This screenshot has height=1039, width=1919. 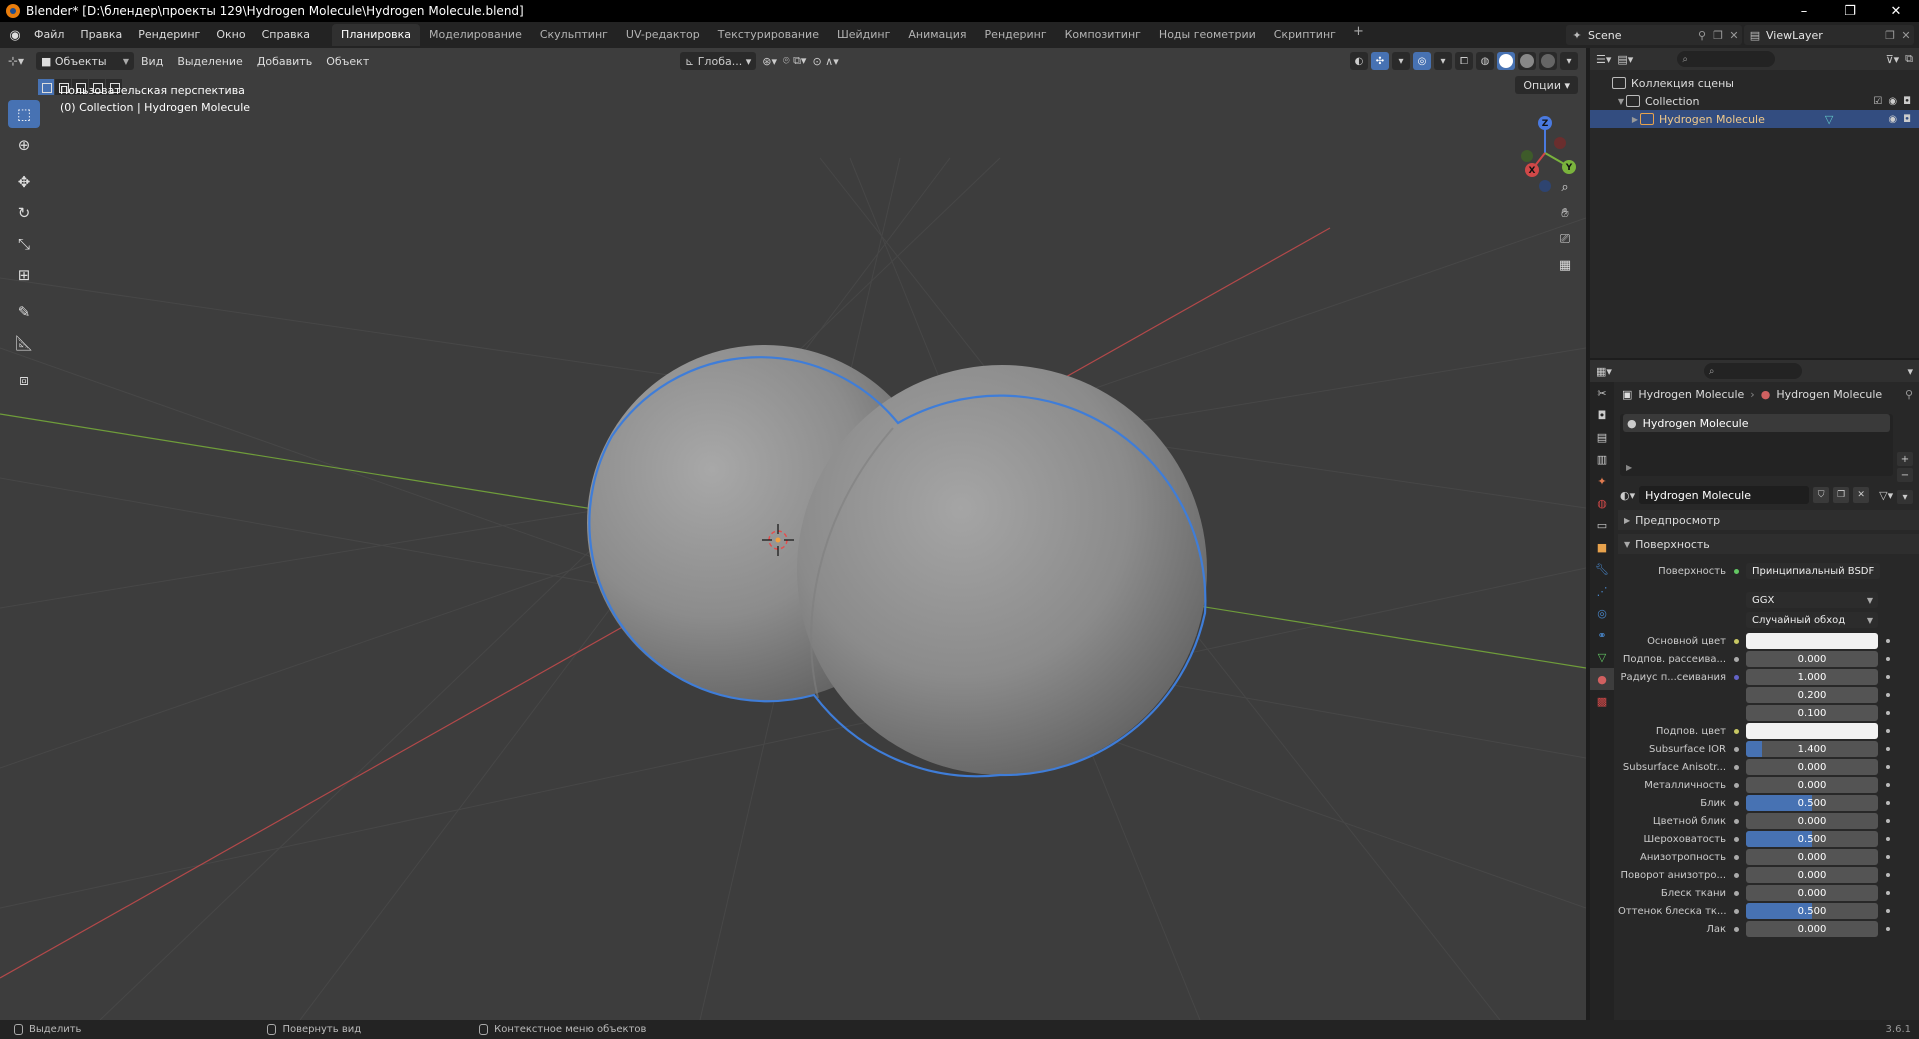 What do you see at coordinates (825, 61) in the screenshot?
I see `proportional-edit-icon: ⊙ ∧▾` at bounding box center [825, 61].